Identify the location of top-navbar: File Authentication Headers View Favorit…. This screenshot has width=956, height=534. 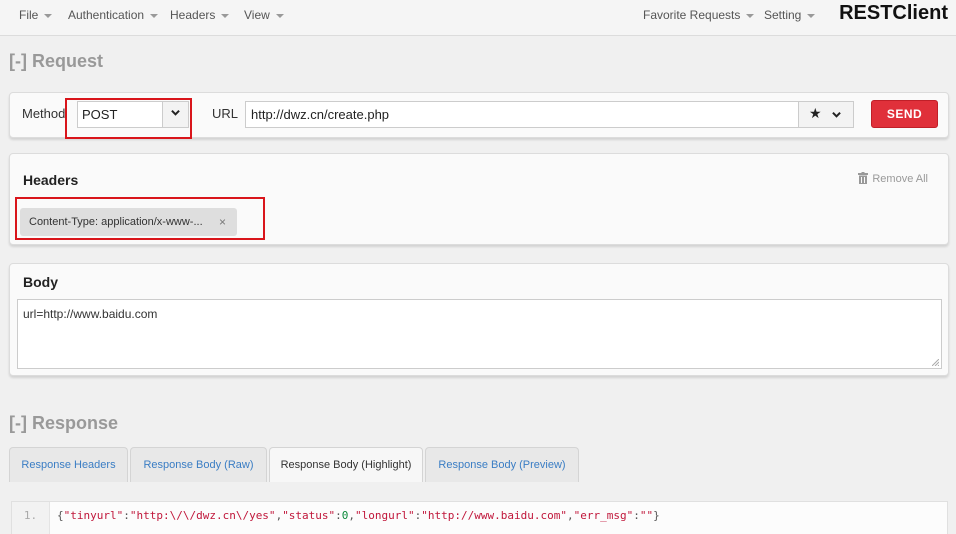
(478, 18).